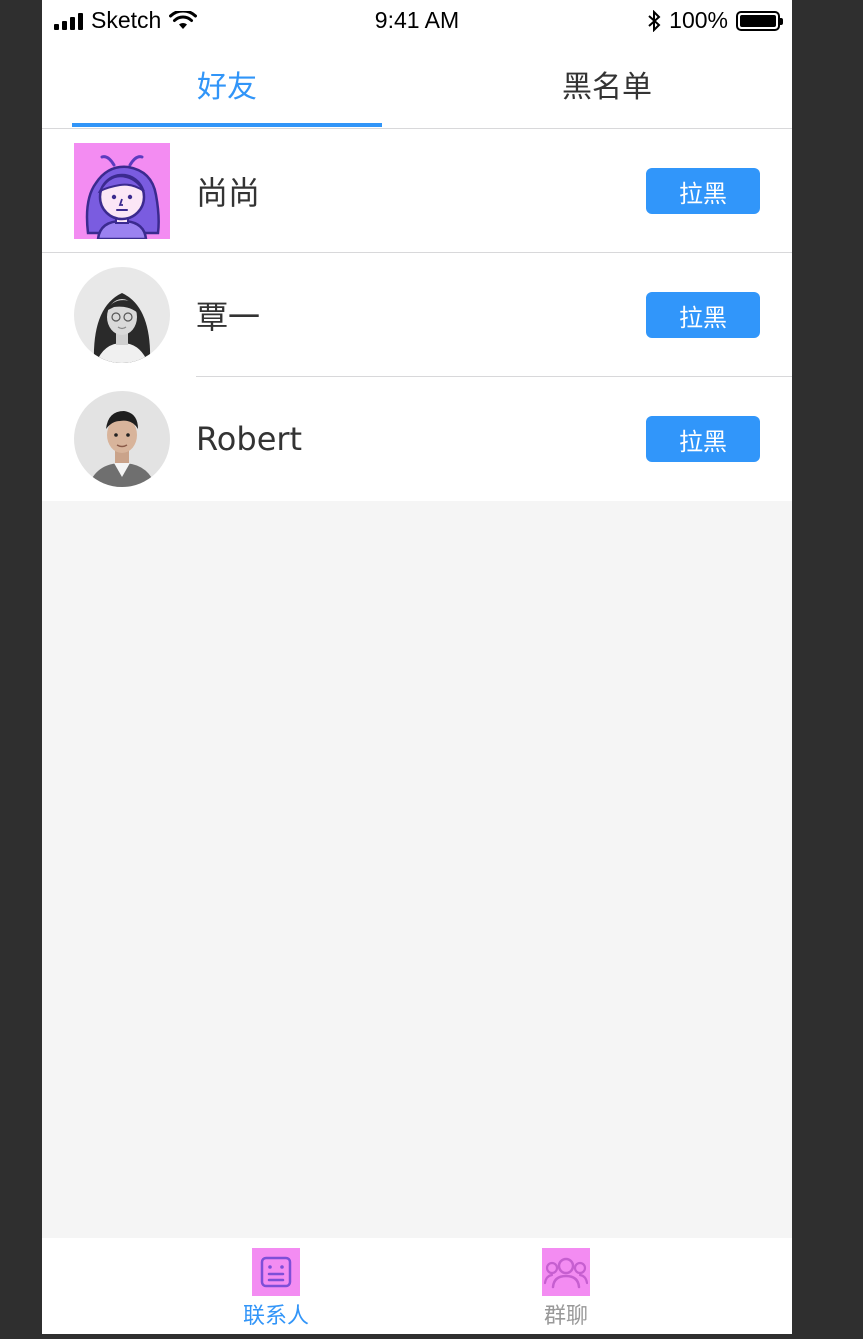  What do you see at coordinates (122, 197) in the screenshot?
I see `cartoon-girl-icon` at bounding box center [122, 197].